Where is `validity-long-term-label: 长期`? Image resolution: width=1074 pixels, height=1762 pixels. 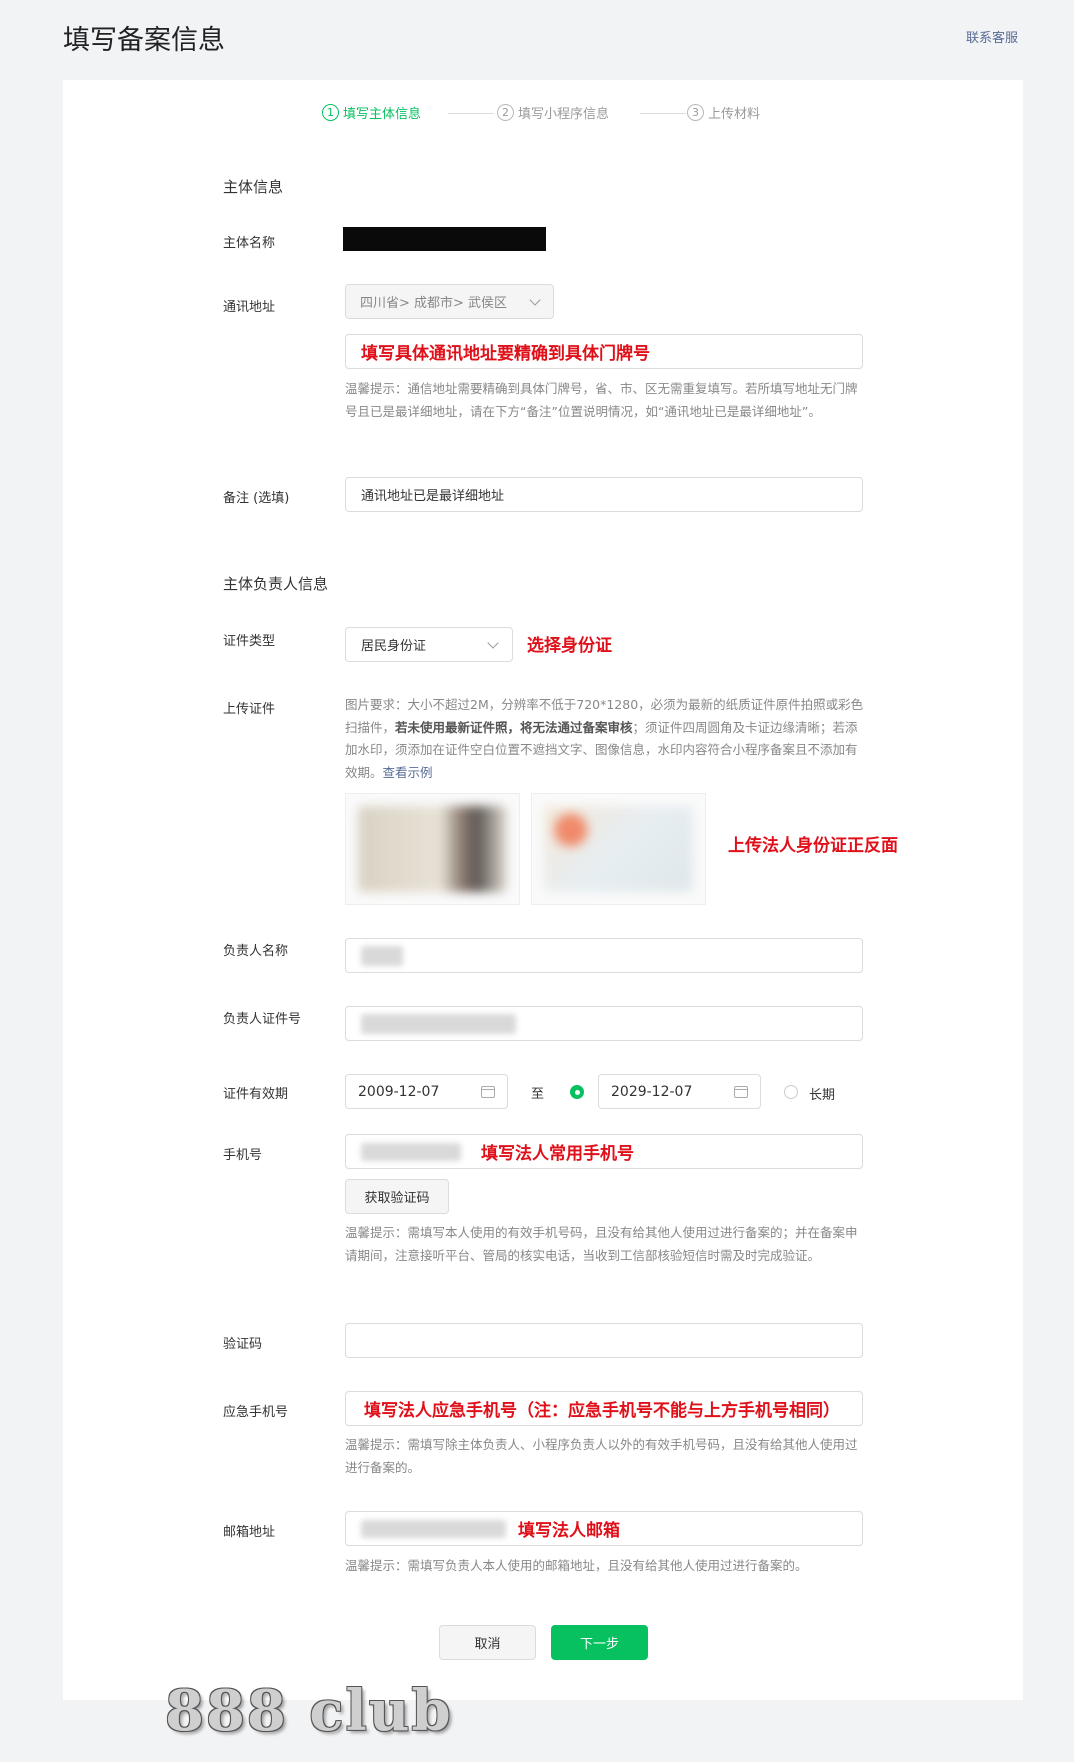
validity-long-term-label: 长期 is located at coordinates (822, 1095).